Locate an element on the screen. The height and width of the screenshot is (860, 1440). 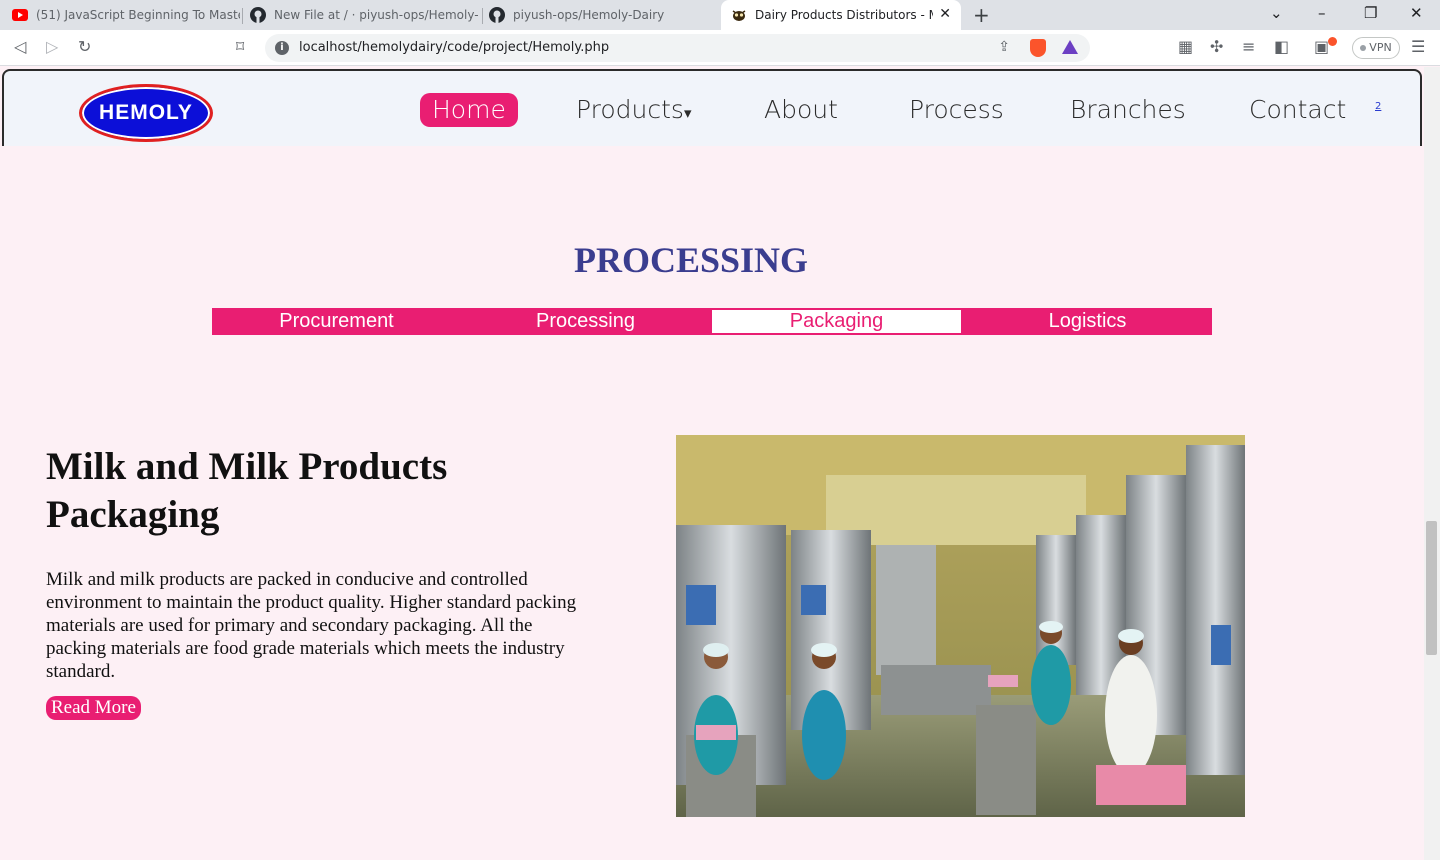
puzzle-icon: ✣ is located at coordinates (1216, 47).